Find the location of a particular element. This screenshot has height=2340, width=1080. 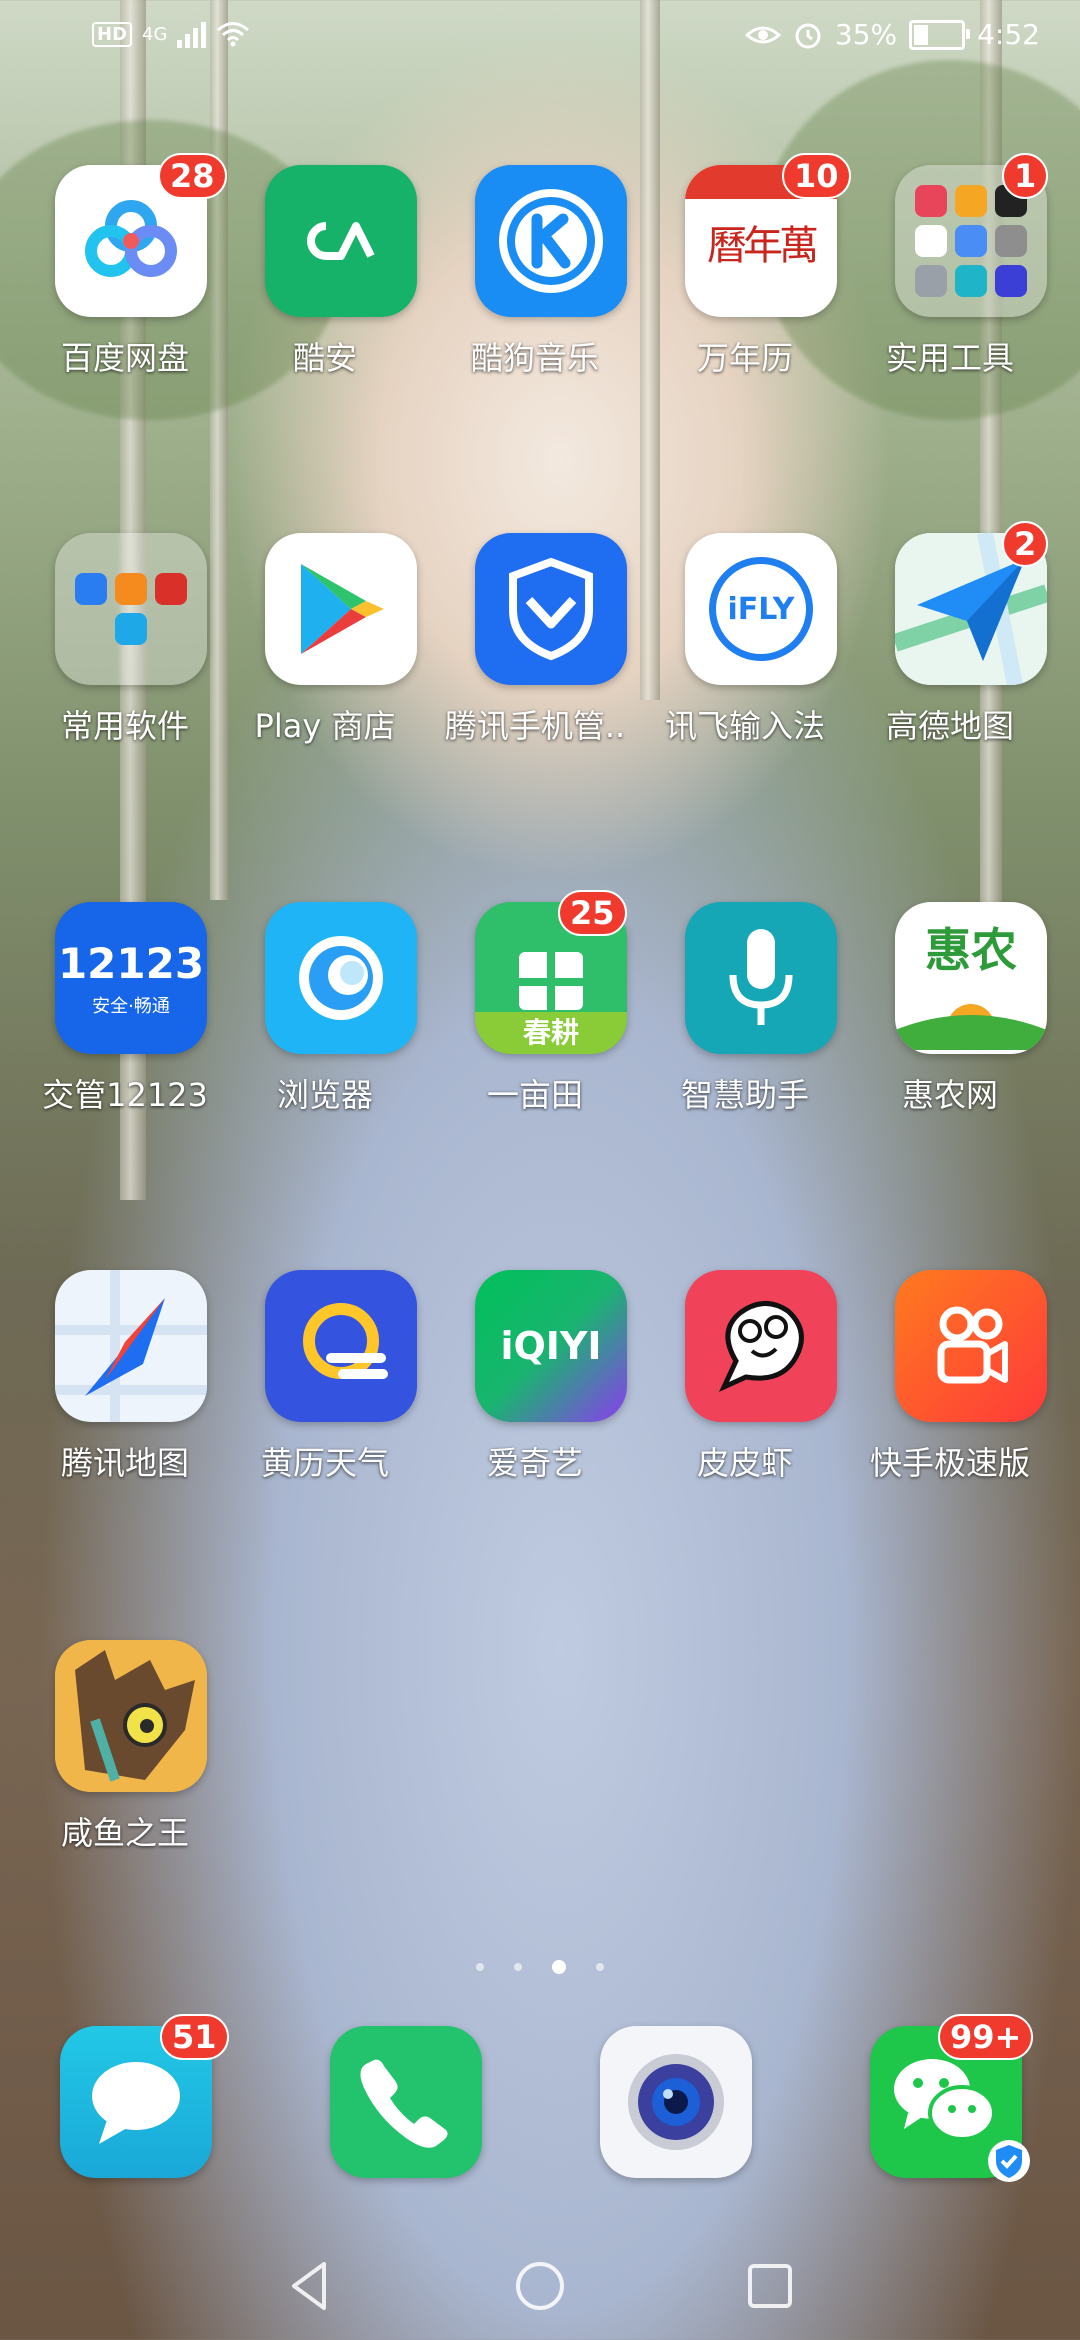

notification-badge: 99+ is located at coordinates (986, 2037).